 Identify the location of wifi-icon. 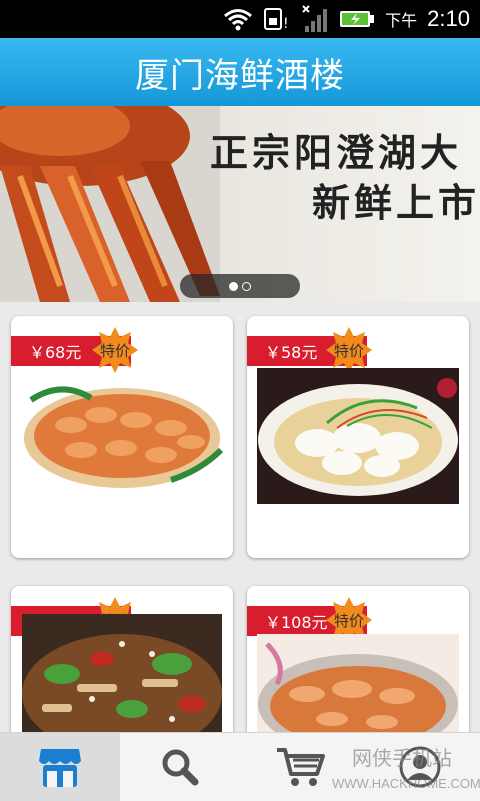
(238, 19).